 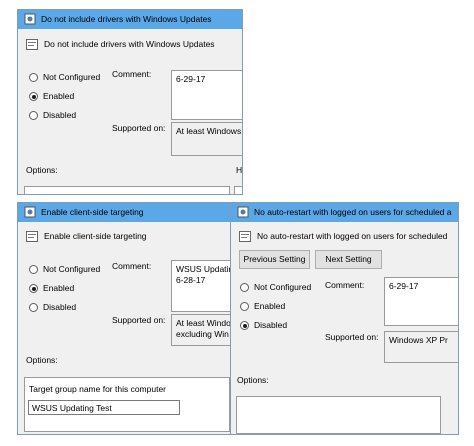 What do you see at coordinates (348, 259) in the screenshot?
I see `next-setting-button: Next Setting` at bounding box center [348, 259].